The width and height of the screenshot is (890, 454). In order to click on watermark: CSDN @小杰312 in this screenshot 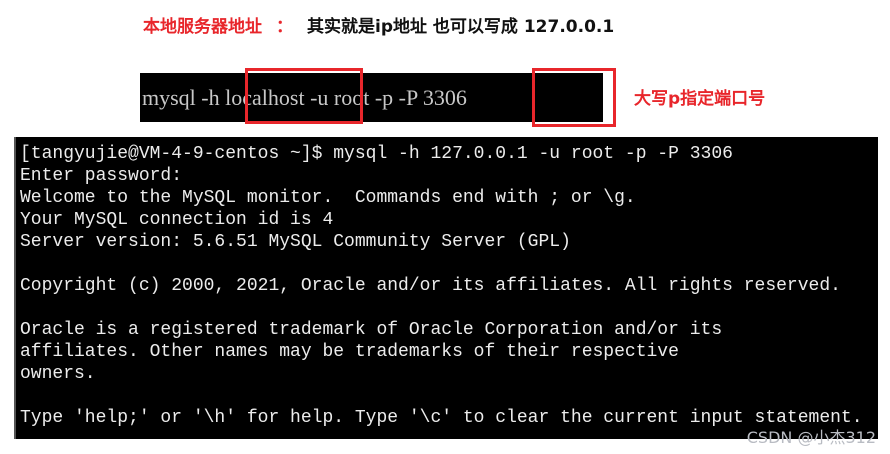, I will do `click(811, 437)`.